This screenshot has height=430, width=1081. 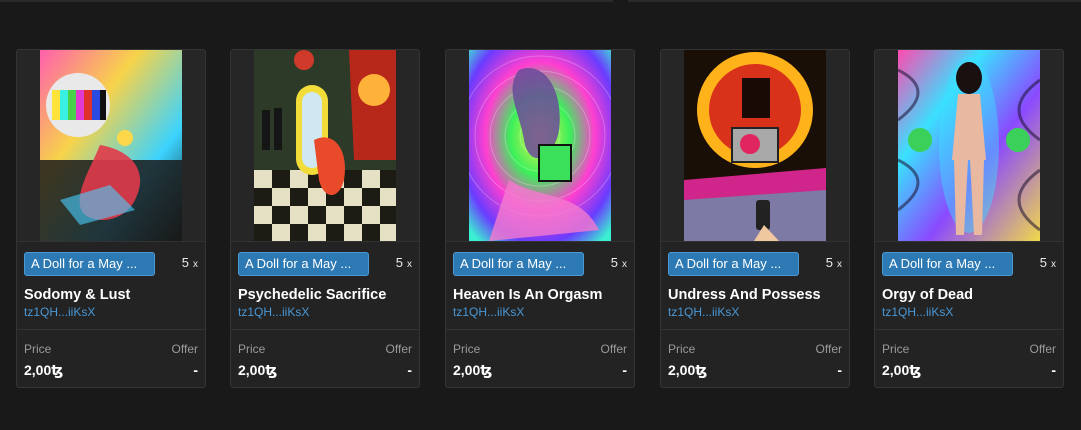 I want to click on artwork-title: Sodomy & Lust, so click(x=77, y=295).